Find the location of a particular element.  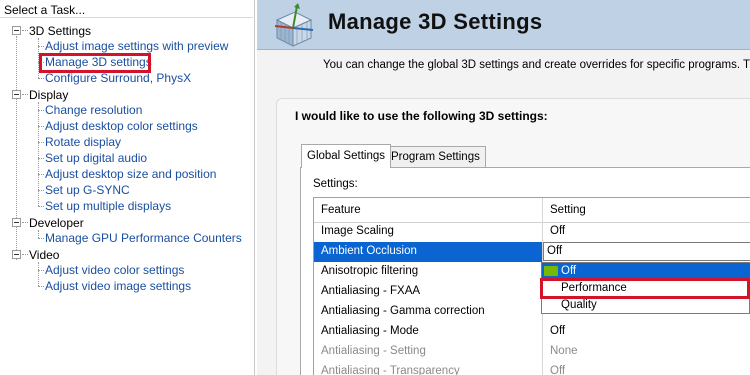

dropdown-value: Off is located at coordinates (555, 251).